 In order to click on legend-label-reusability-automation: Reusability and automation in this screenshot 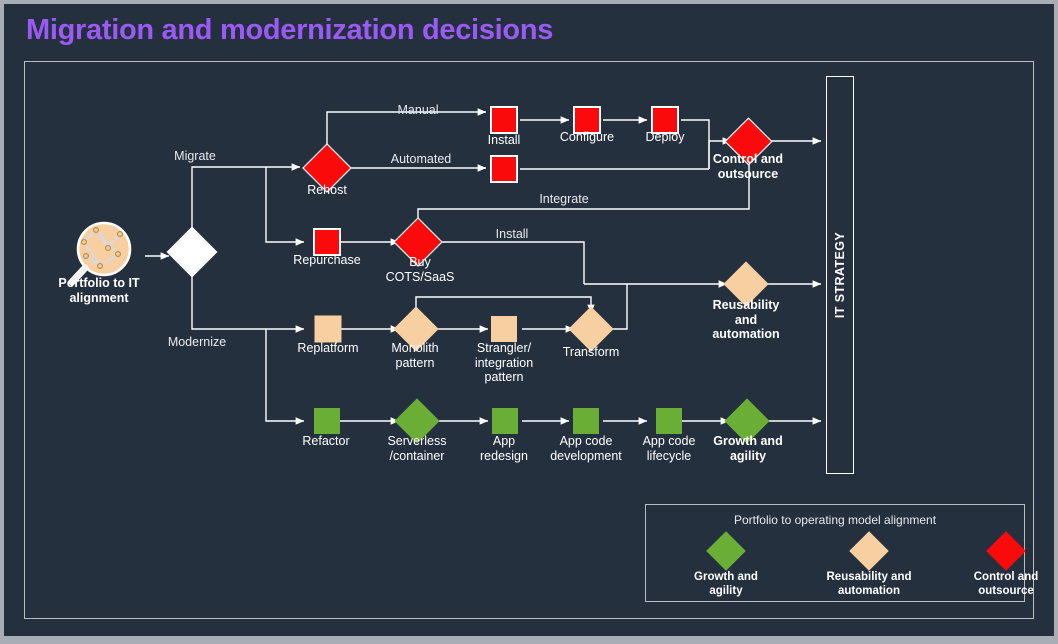, I will do `click(869, 584)`.